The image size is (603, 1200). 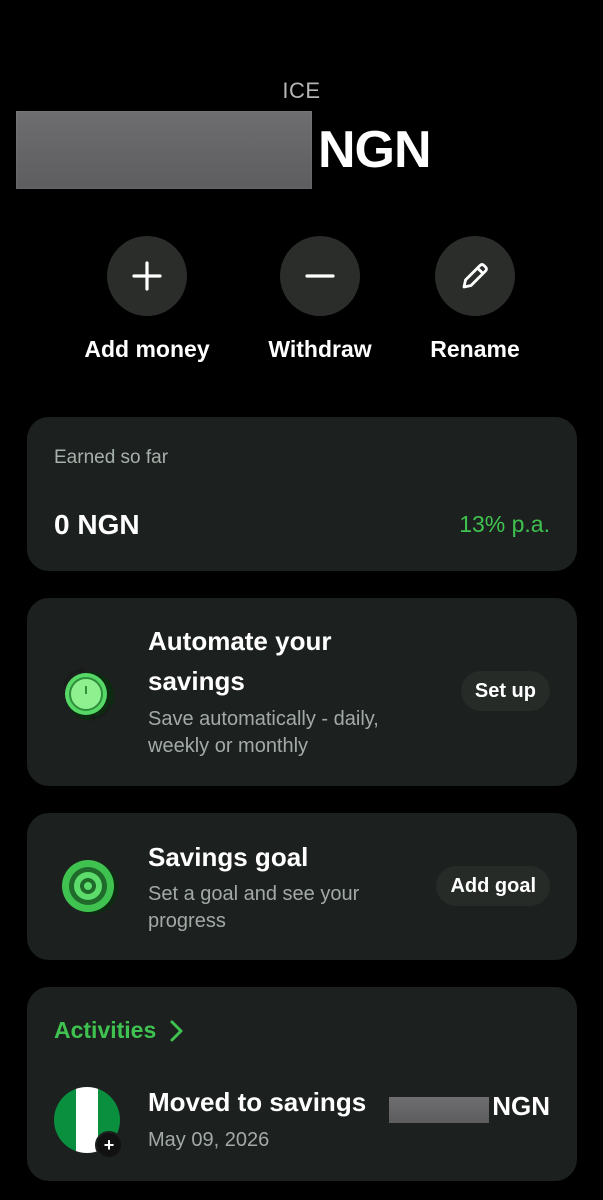 What do you see at coordinates (521, 1106) in the screenshot?
I see `activity-currency: NGN` at bounding box center [521, 1106].